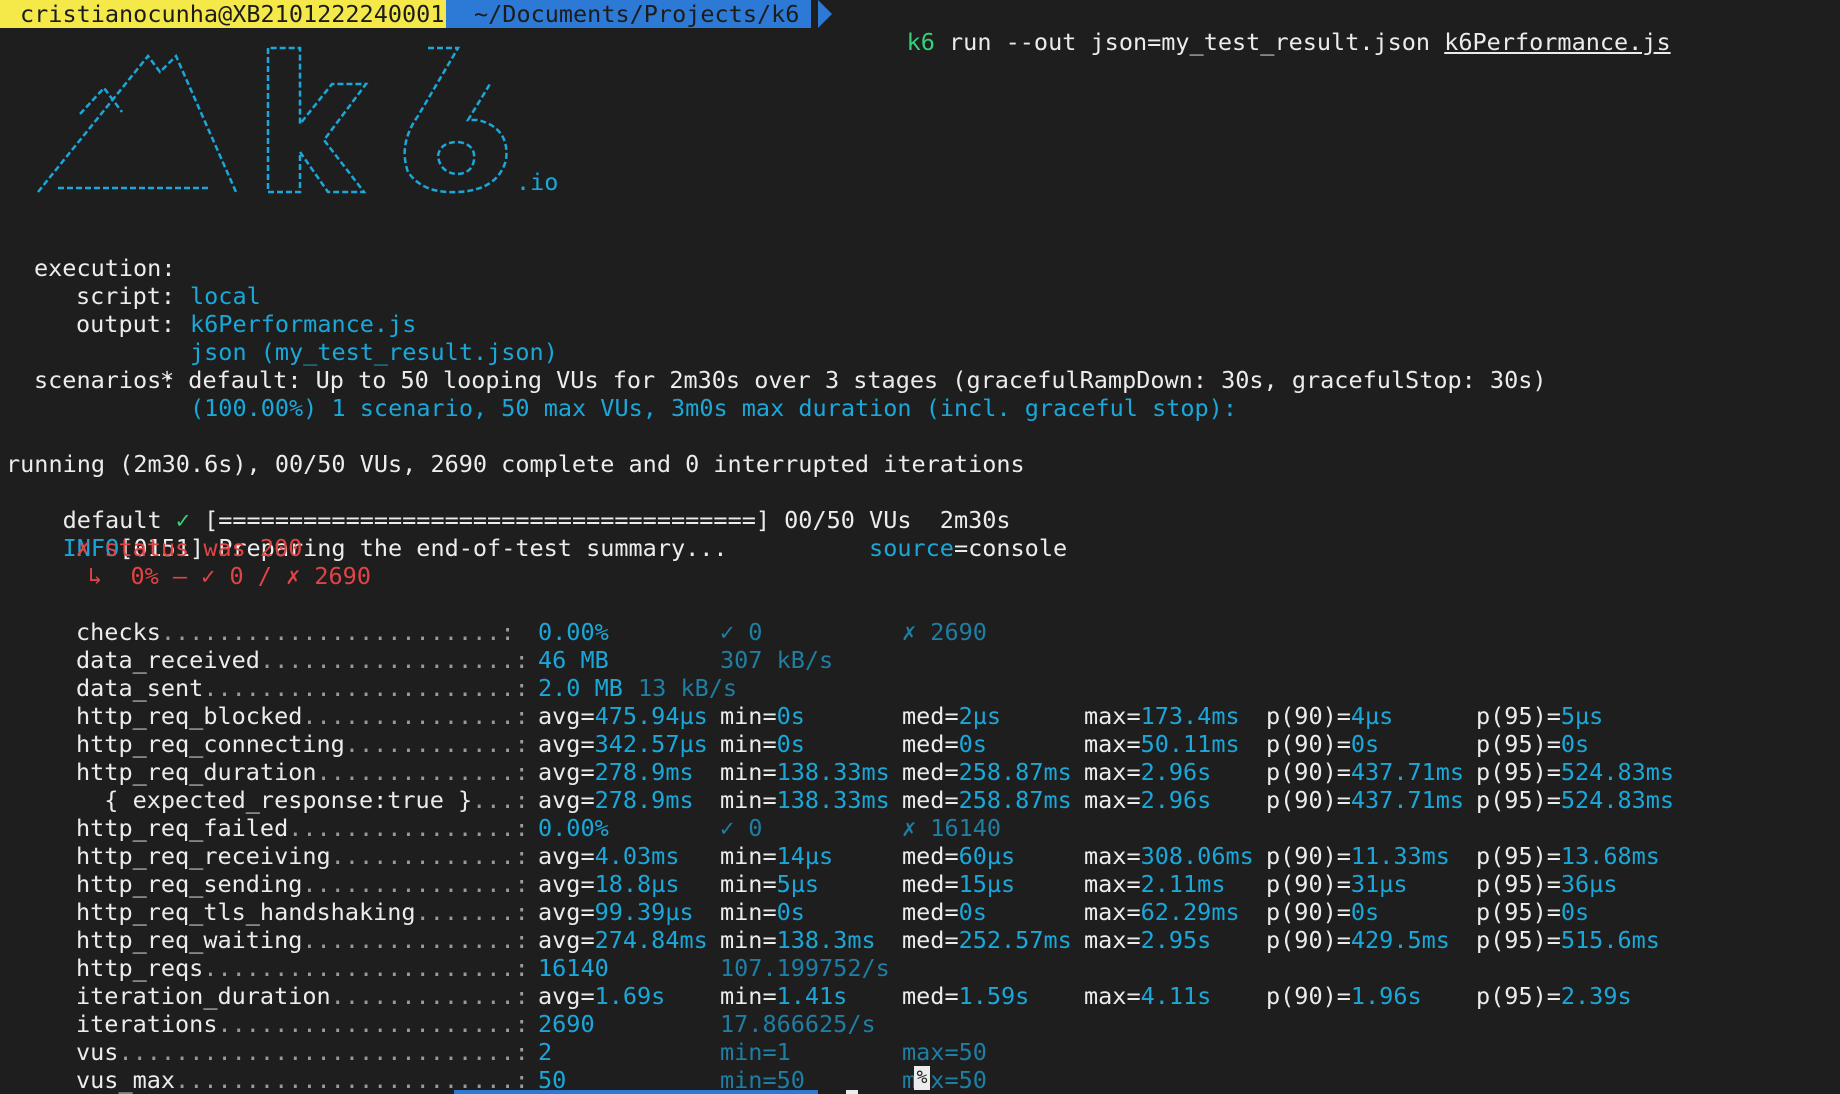 This screenshot has width=1840, height=1094. Describe the element at coordinates (770, 884) in the screenshot. I see `metric-value: min=5µs` at that location.